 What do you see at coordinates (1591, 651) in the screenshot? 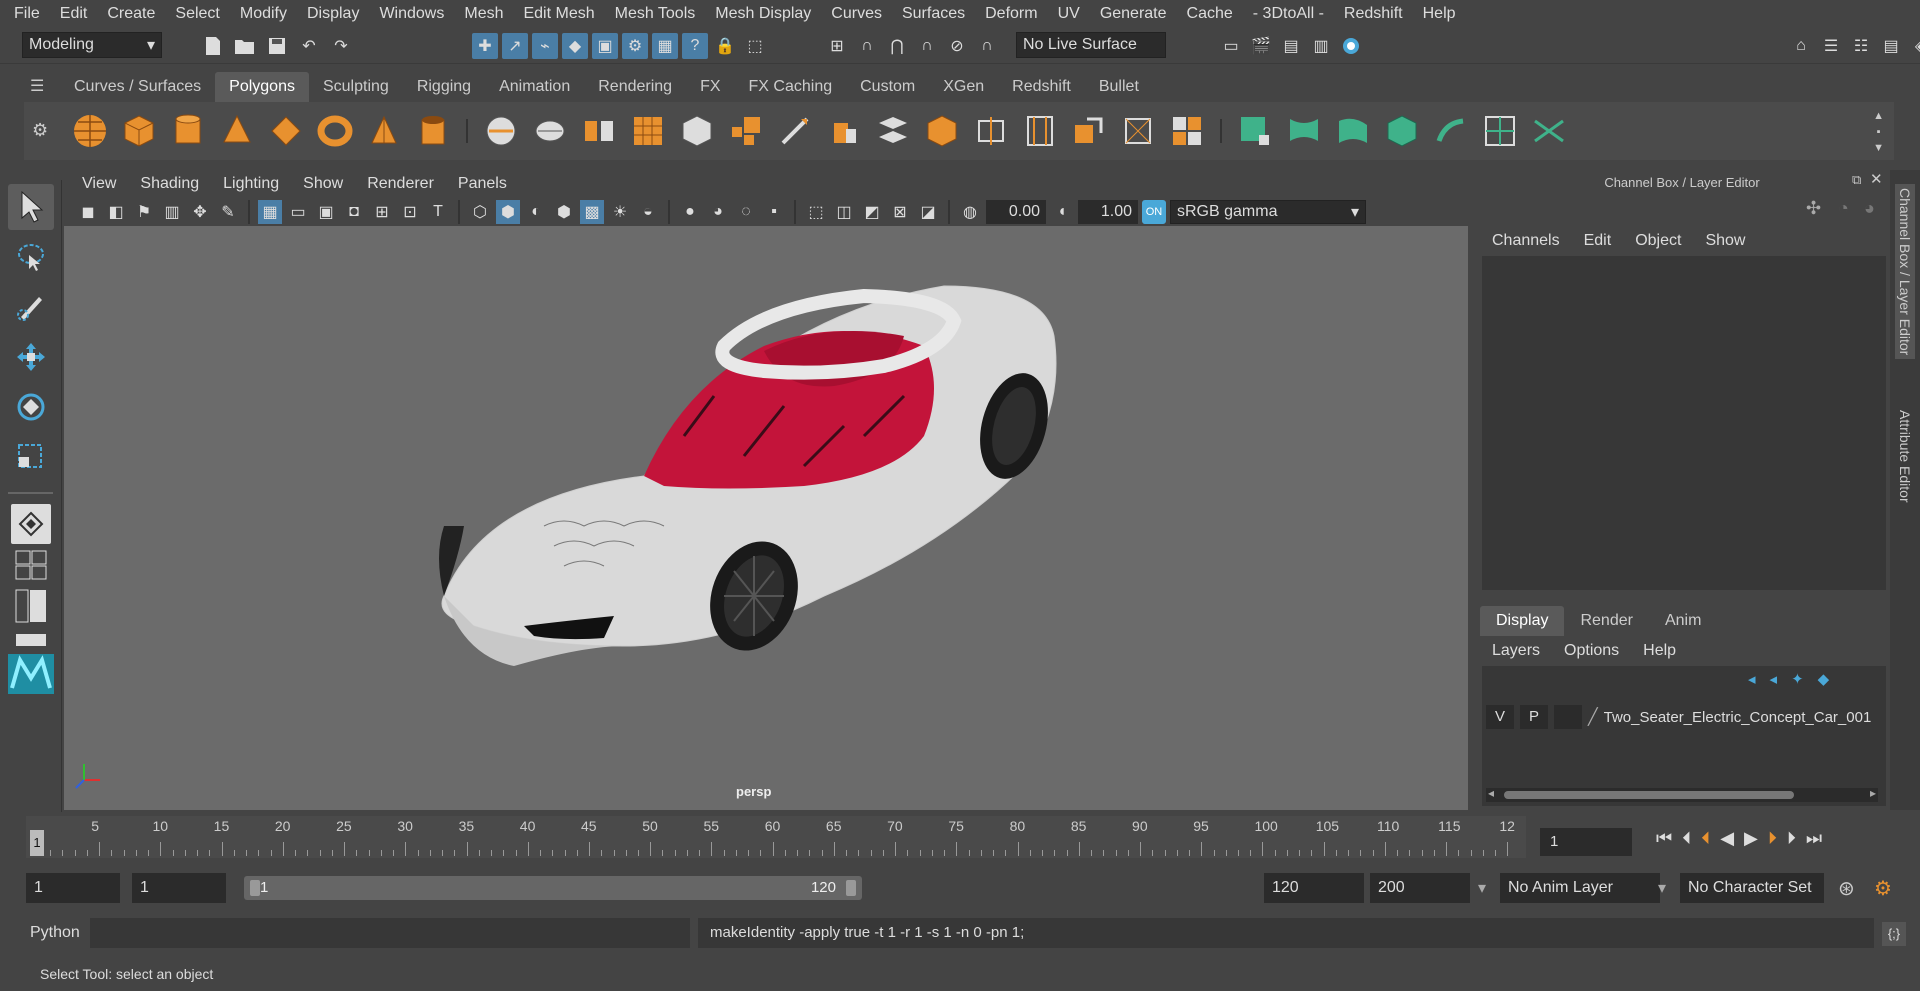
I see `layer-menu-options: Options` at bounding box center [1591, 651].